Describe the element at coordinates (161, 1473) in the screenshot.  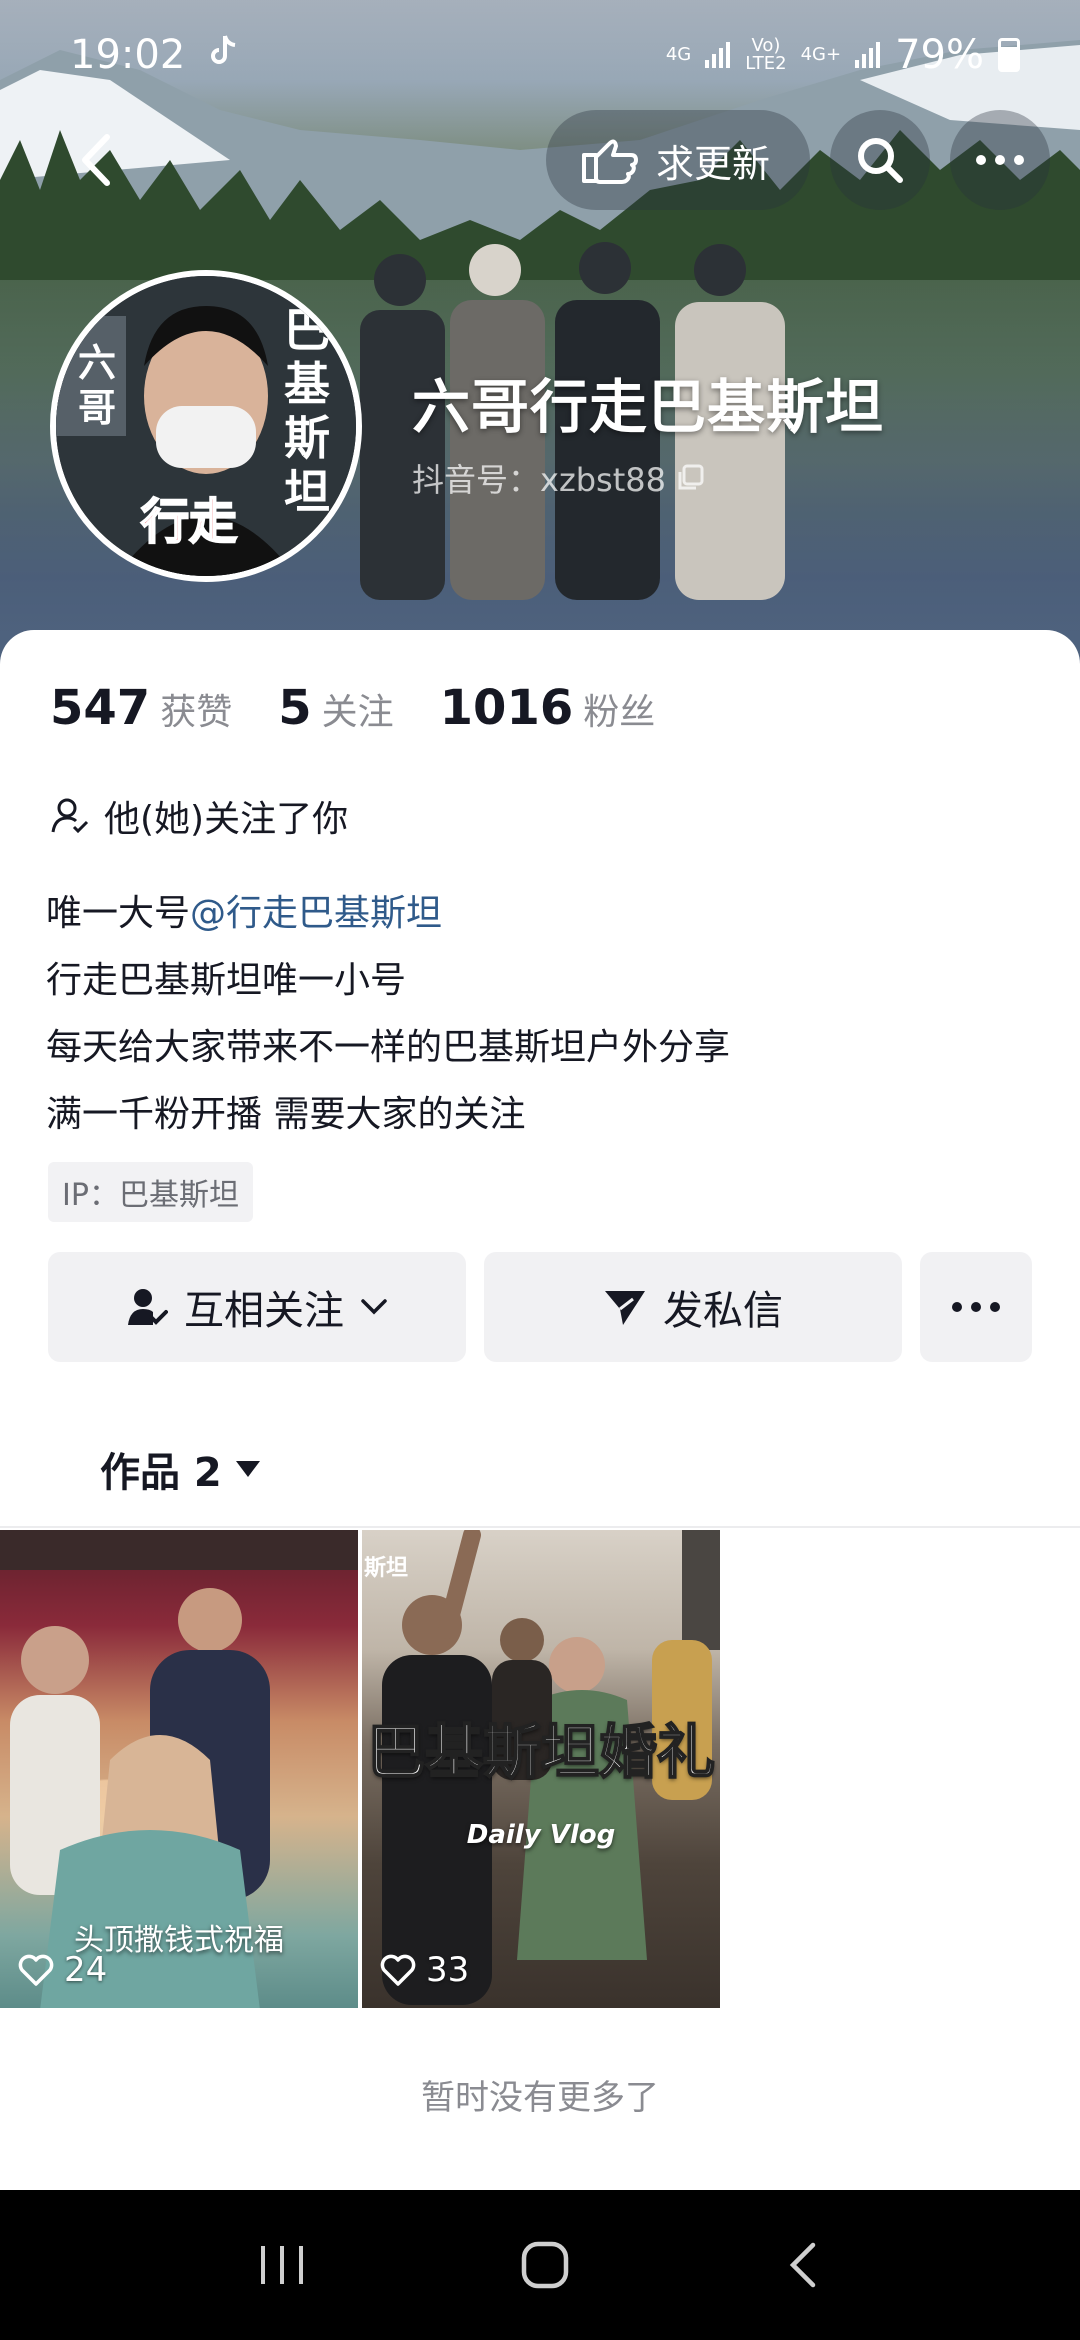
I see `tab-works-label: 作品 2` at that location.